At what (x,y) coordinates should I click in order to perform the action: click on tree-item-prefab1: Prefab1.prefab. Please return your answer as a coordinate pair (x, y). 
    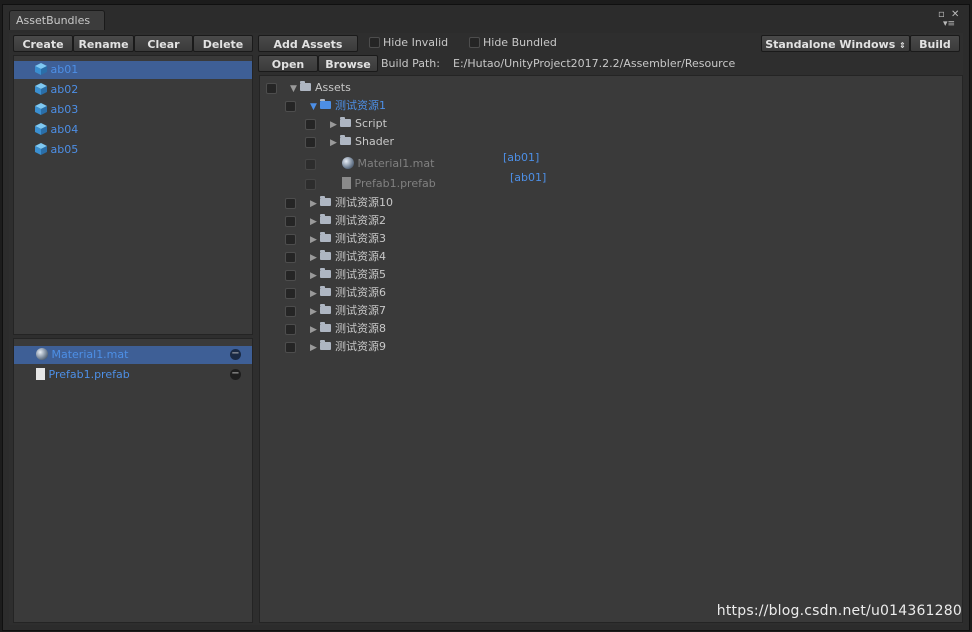
    Looking at the image, I should click on (389, 184).